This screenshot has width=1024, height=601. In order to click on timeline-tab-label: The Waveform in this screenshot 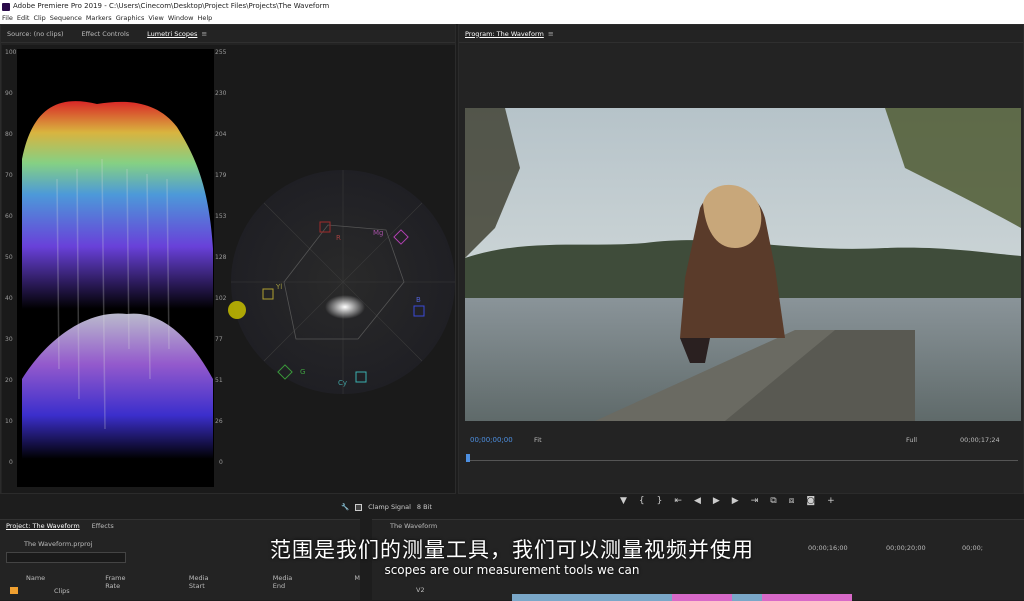, I will do `click(414, 526)`.